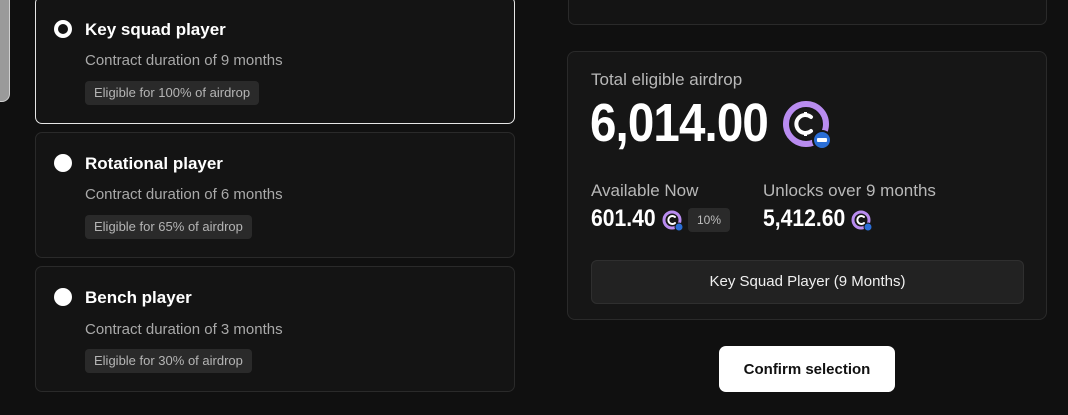 The image size is (1068, 415). What do you see at coordinates (807, 282) in the screenshot?
I see `selected-plan-display: Key Squad Player (9 Months)` at bounding box center [807, 282].